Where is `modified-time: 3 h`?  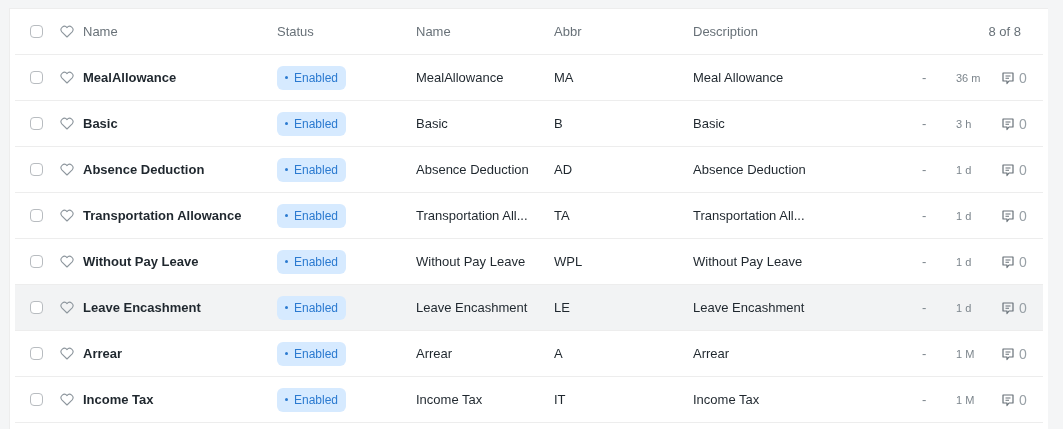
modified-time: 3 h is located at coordinates (964, 123).